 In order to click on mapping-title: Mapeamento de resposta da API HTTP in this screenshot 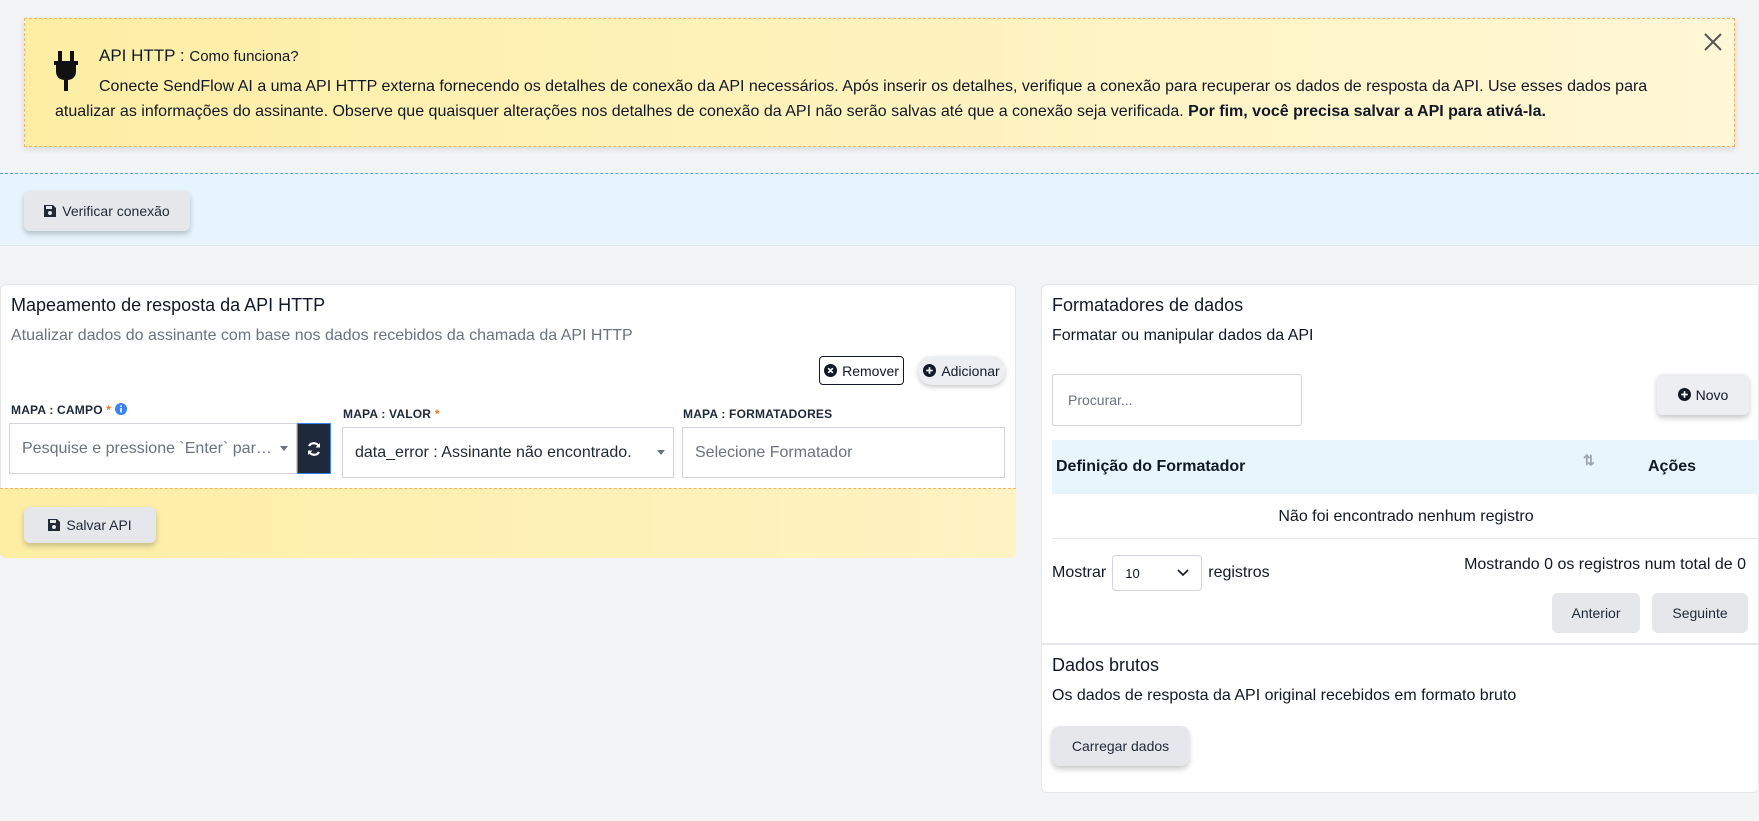, I will do `click(168, 305)`.